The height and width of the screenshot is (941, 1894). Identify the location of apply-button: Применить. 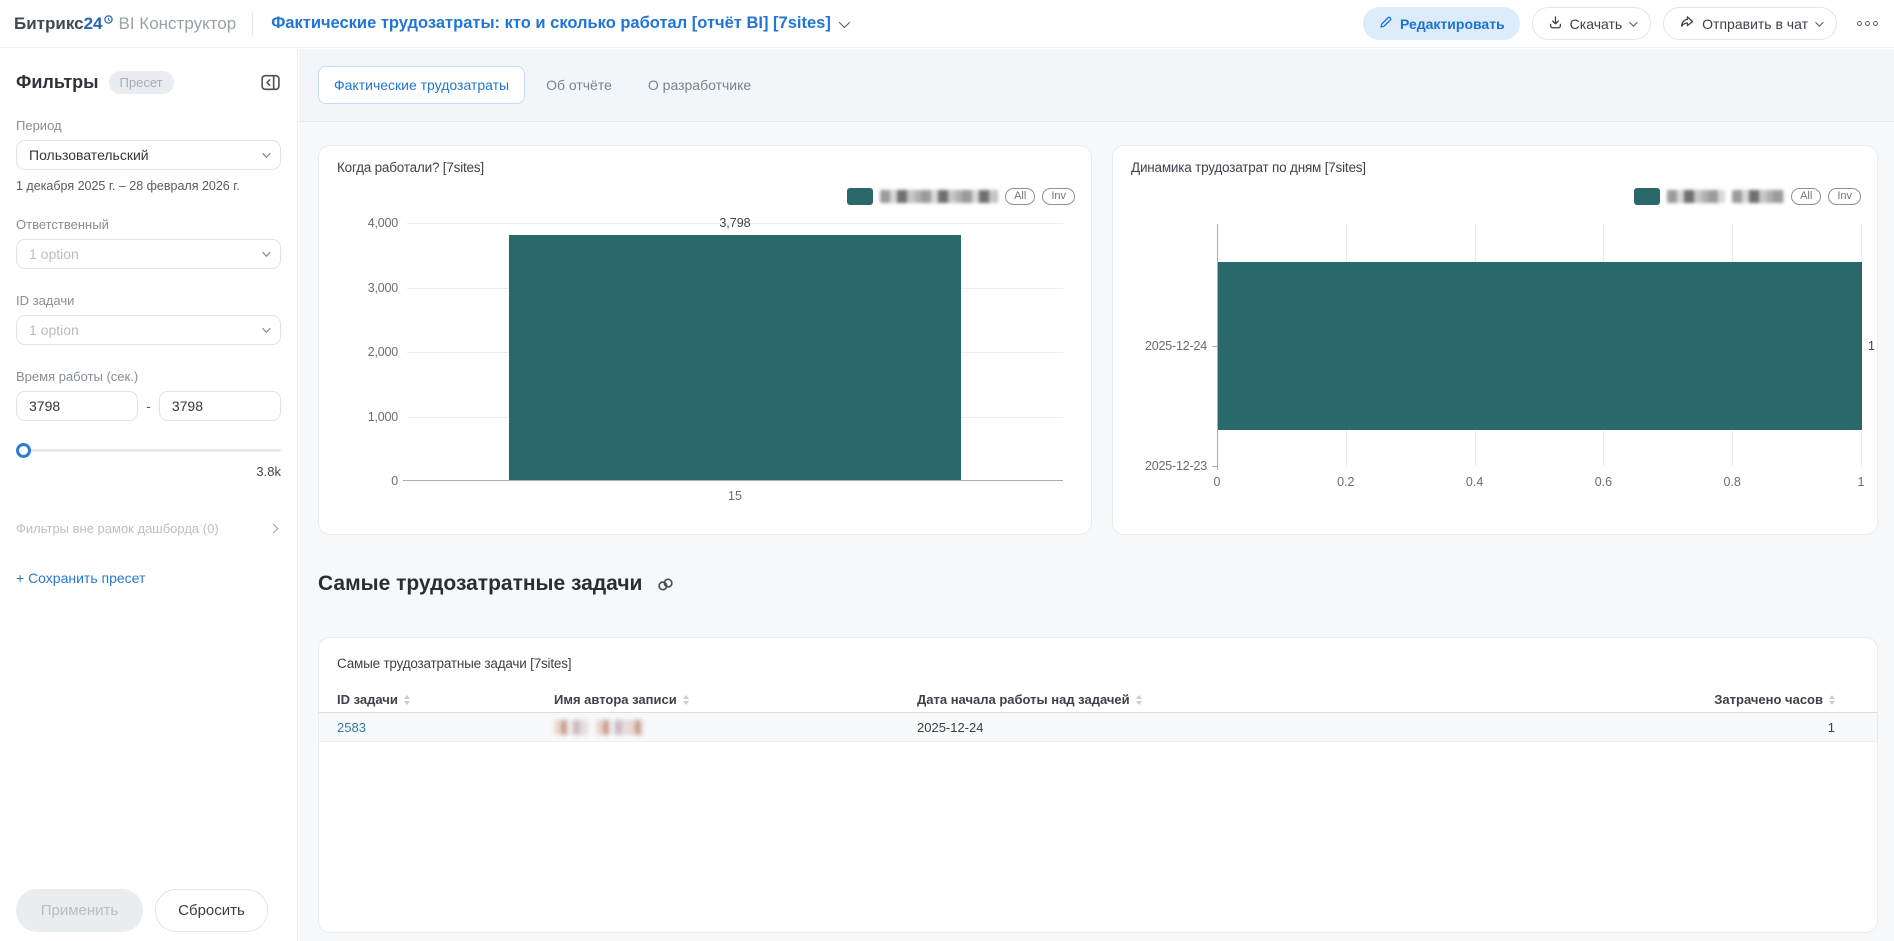
(79, 910).